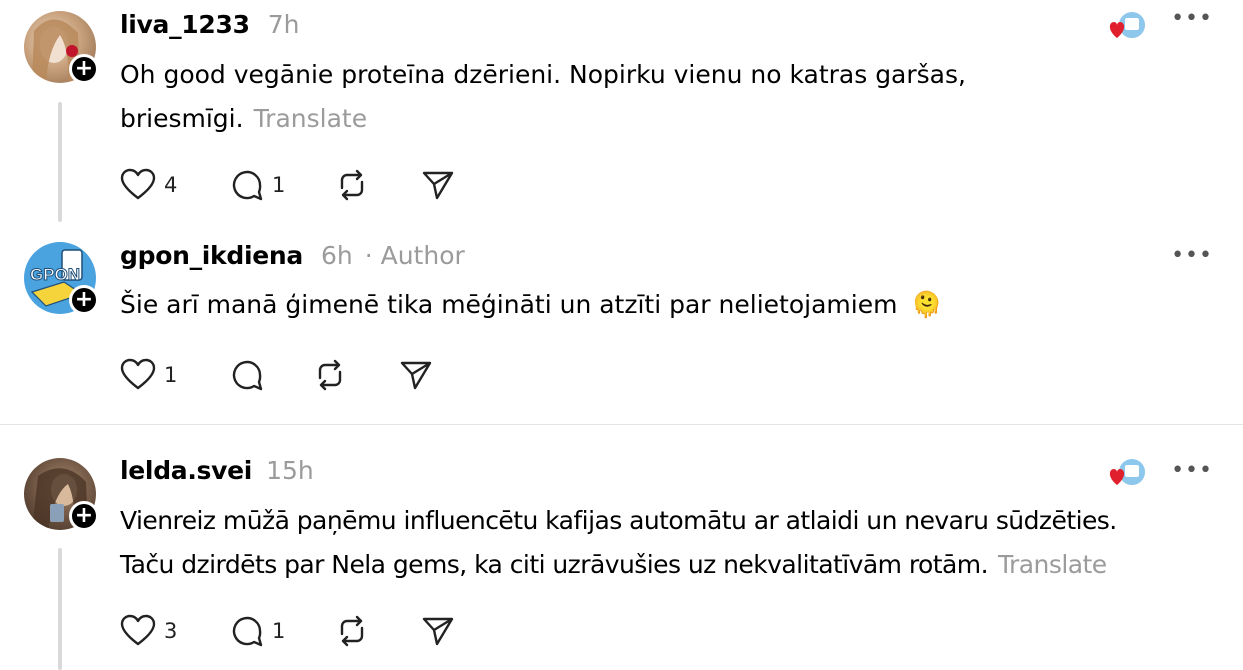 The image size is (1243, 670). I want to click on author-badge: · Author, so click(414, 255).